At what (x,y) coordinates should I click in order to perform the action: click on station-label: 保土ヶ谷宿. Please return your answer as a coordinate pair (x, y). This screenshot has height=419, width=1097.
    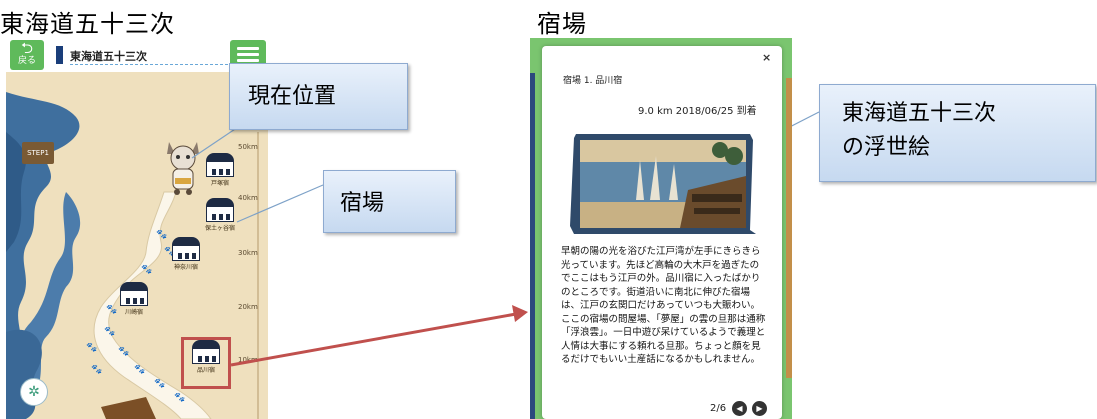
    Looking at the image, I should click on (219, 228).